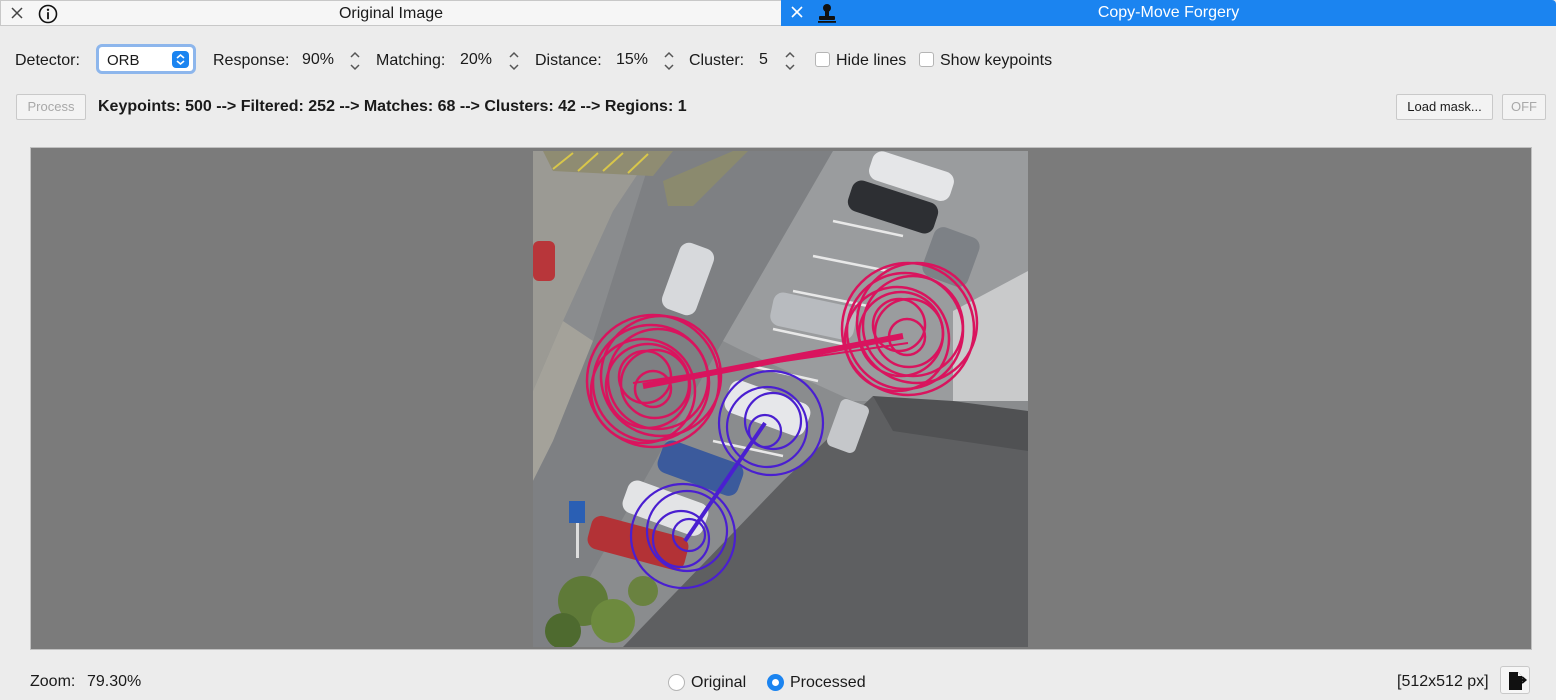 This screenshot has width=1556, height=700. I want to click on show-keypoints-label: Show keypoints, so click(996, 61).